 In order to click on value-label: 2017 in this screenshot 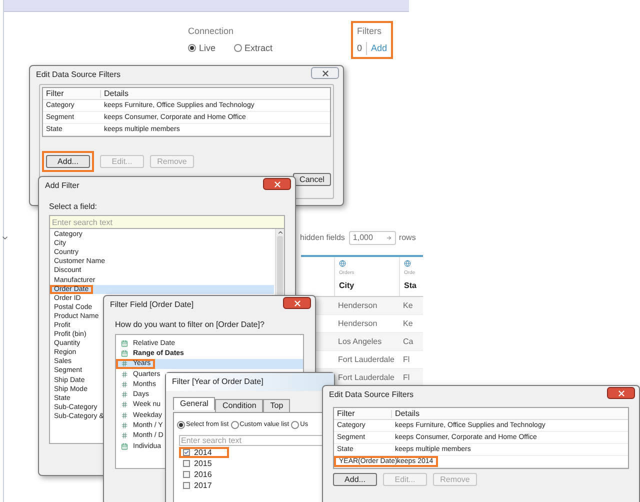, I will do `click(203, 486)`.